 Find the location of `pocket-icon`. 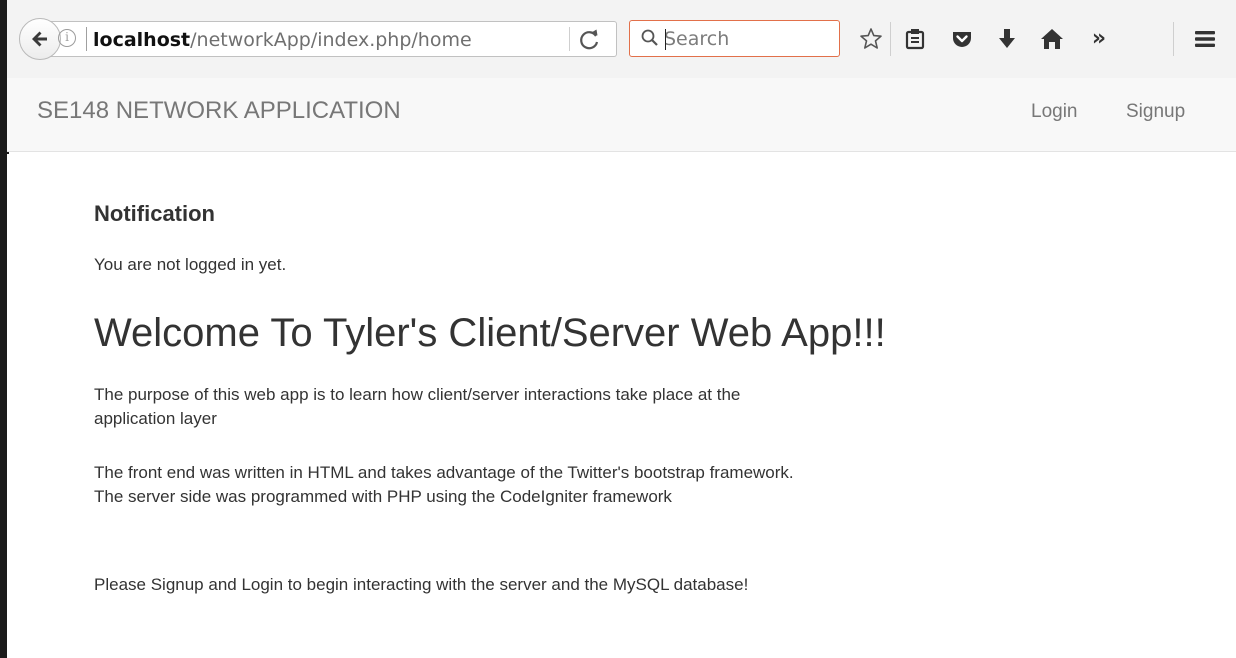

pocket-icon is located at coordinates (962, 39).